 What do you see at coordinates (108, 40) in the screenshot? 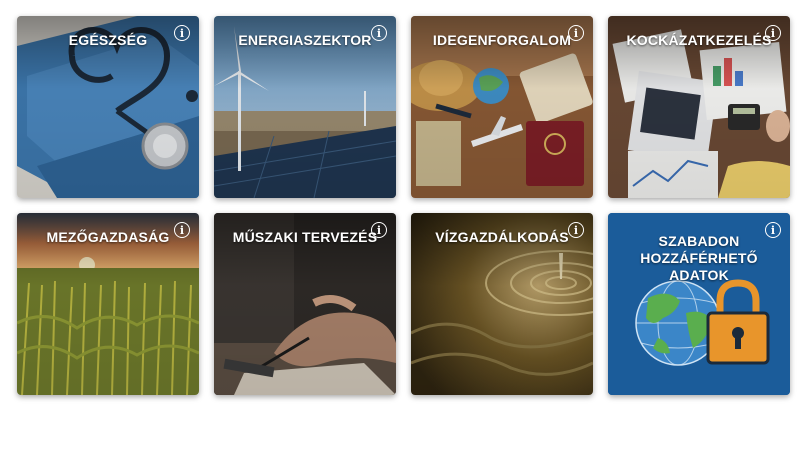
I see `tile-title: EGÉSZSÉG` at bounding box center [108, 40].